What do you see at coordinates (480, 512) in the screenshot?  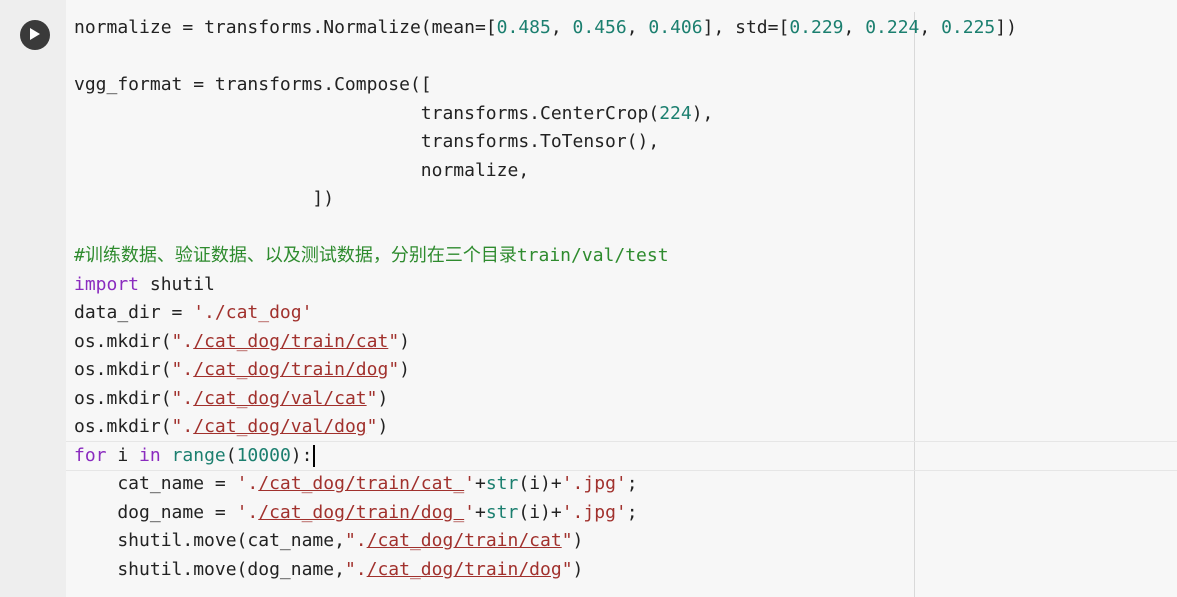 I see `code-text: +` at bounding box center [480, 512].